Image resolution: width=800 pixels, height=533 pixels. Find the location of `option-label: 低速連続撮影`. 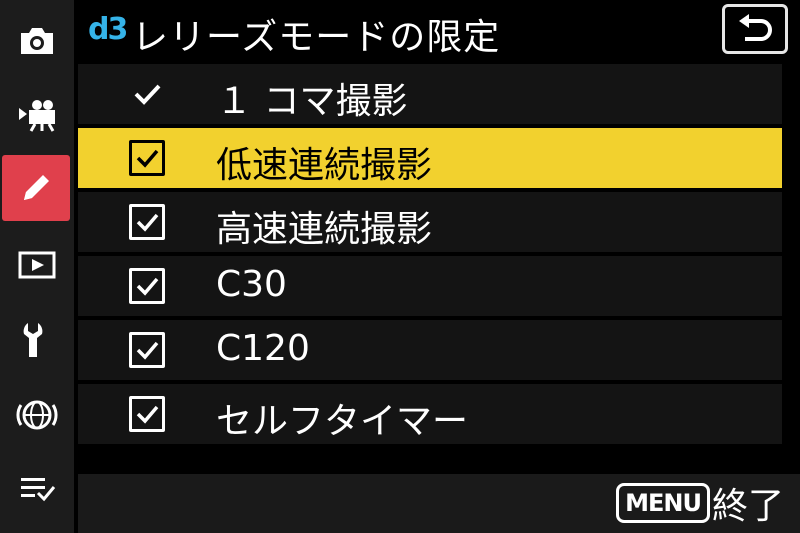

option-label: 低速連続撮影 is located at coordinates (324, 165).